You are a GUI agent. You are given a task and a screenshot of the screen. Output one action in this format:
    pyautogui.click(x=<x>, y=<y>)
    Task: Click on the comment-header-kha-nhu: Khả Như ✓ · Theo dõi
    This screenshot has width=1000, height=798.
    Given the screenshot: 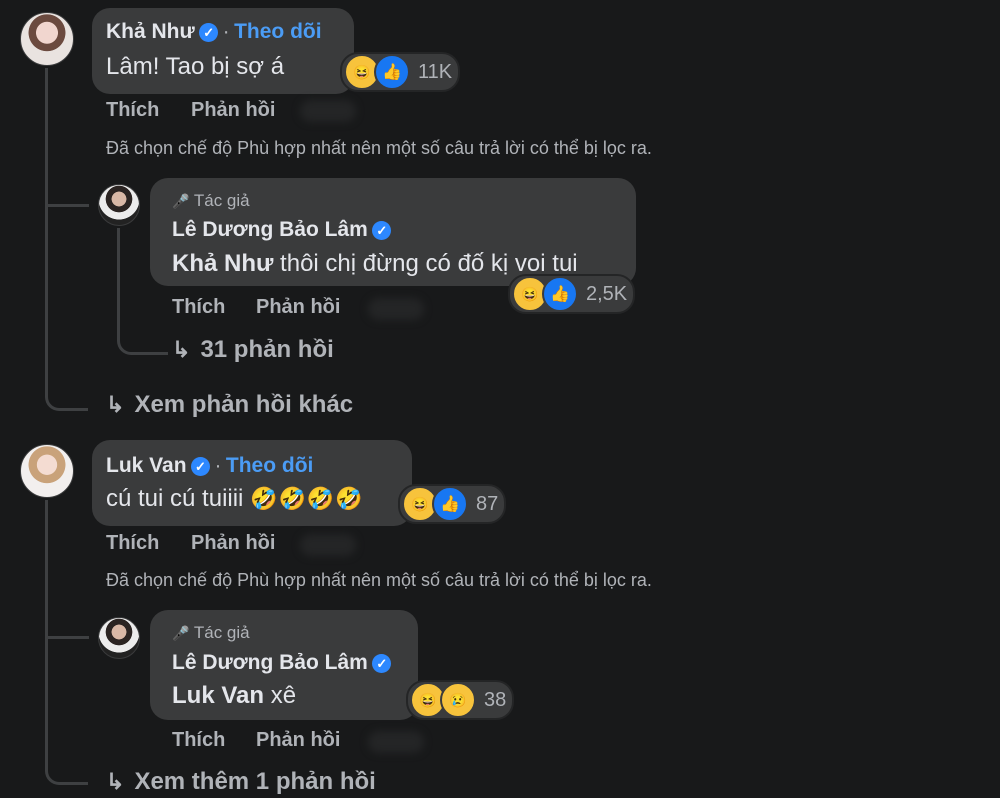 What is the action you would take?
    pyautogui.click(x=214, y=31)
    